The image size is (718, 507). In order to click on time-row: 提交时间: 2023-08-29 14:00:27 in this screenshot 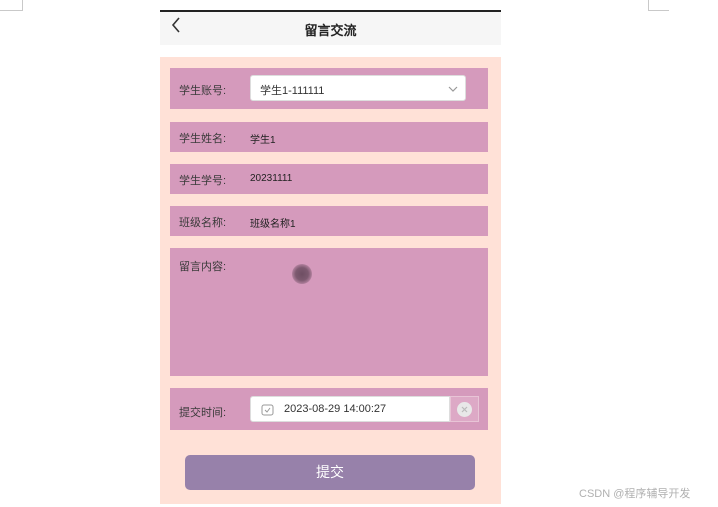, I will do `click(329, 409)`.